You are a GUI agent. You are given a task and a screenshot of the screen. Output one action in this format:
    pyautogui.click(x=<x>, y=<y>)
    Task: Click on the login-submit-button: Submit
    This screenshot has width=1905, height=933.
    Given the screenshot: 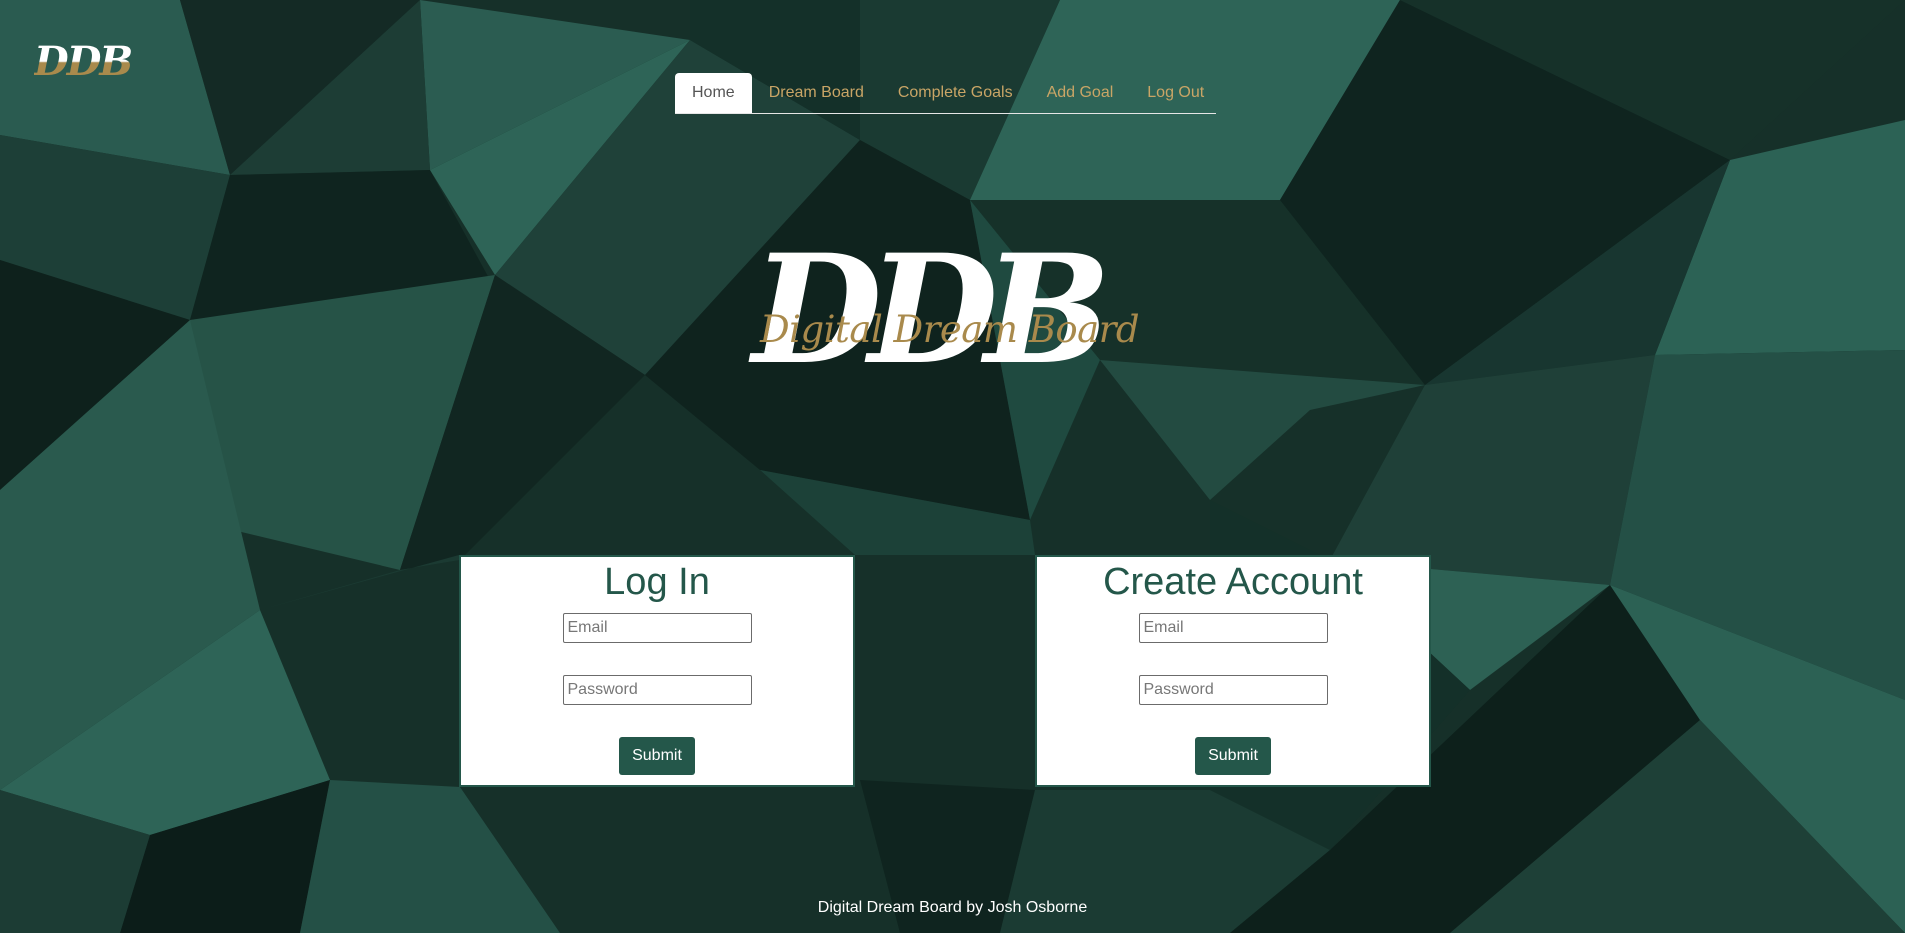 What is the action you would take?
    pyautogui.click(x=657, y=756)
    